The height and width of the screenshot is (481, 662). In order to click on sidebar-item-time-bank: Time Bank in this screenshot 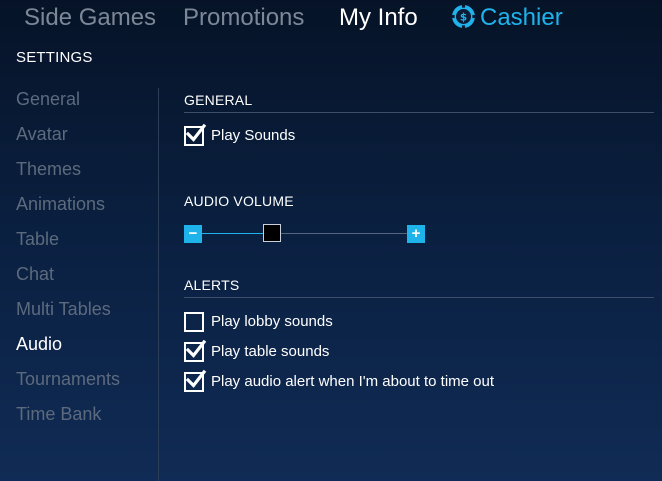, I will do `click(58, 414)`.